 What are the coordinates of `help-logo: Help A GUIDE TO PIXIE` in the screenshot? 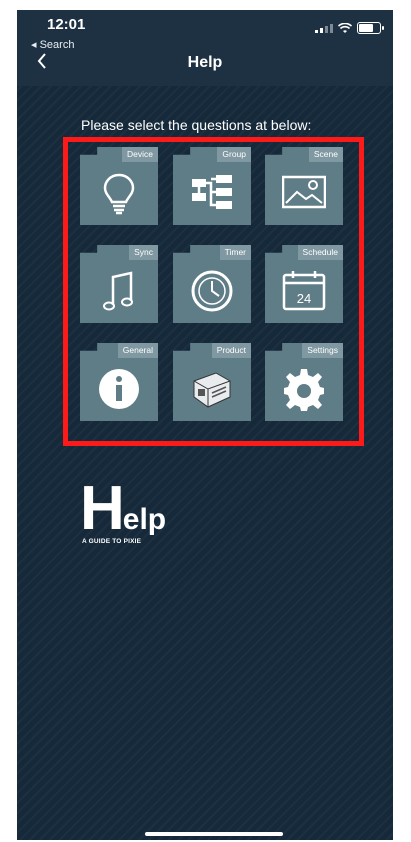 It's located at (123, 510).